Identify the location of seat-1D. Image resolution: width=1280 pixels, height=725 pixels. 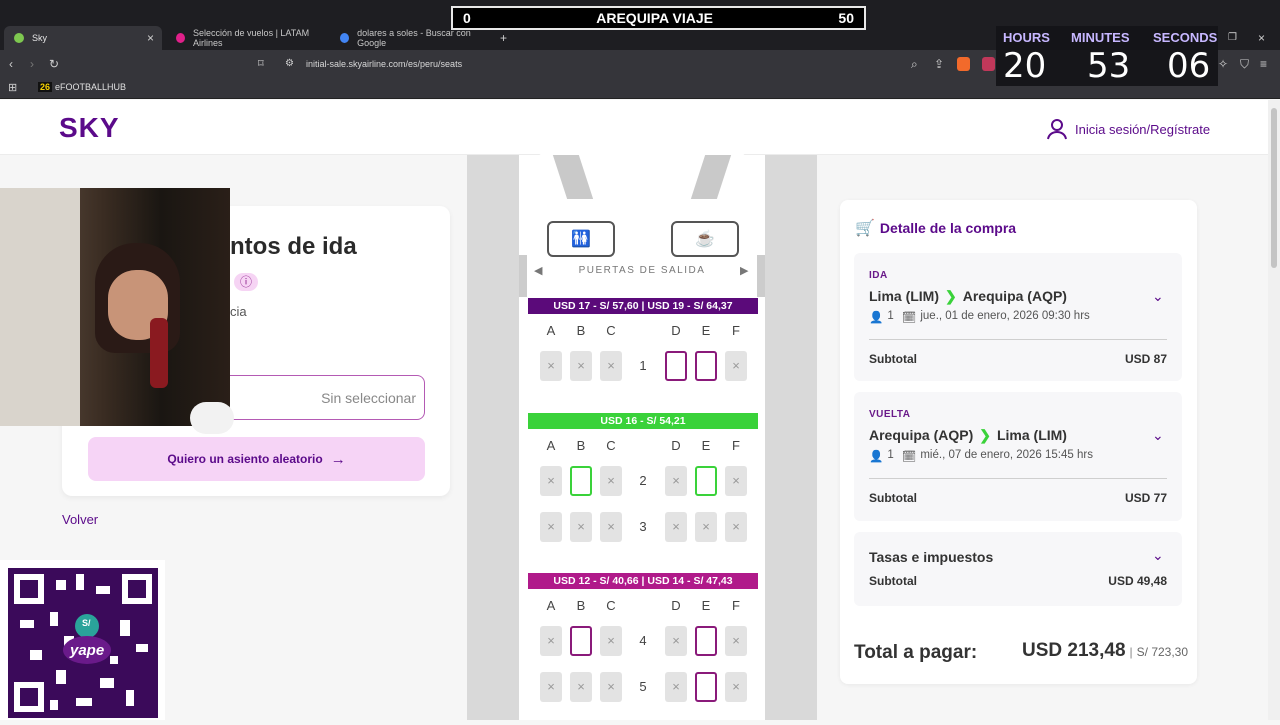
(676, 366).